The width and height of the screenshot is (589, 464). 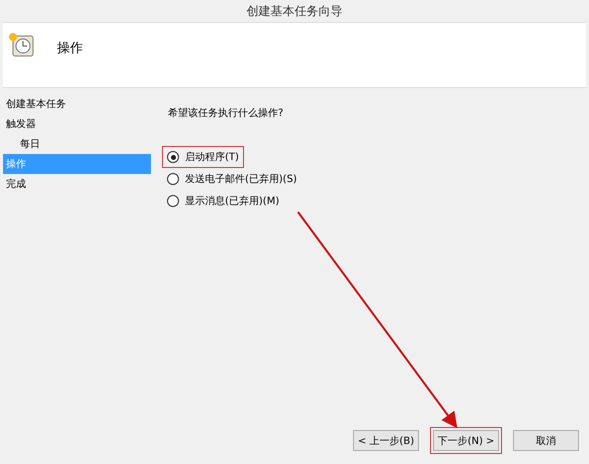 What do you see at coordinates (77, 104) in the screenshot?
I see `sidebar-item: 创建基本任务` at bounding box center [77, 104].